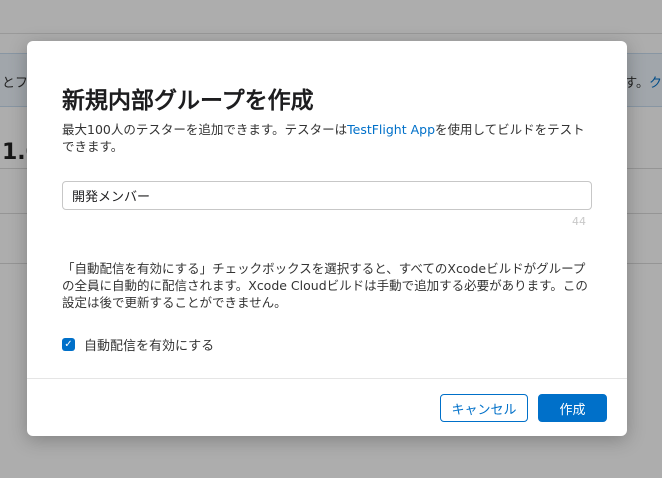 The height and width of the screenshot is (478, 662). Describe the element at coordinates (391, 129) in the screenshot. I see `testflight-app-link: TestFlight App` at that location.